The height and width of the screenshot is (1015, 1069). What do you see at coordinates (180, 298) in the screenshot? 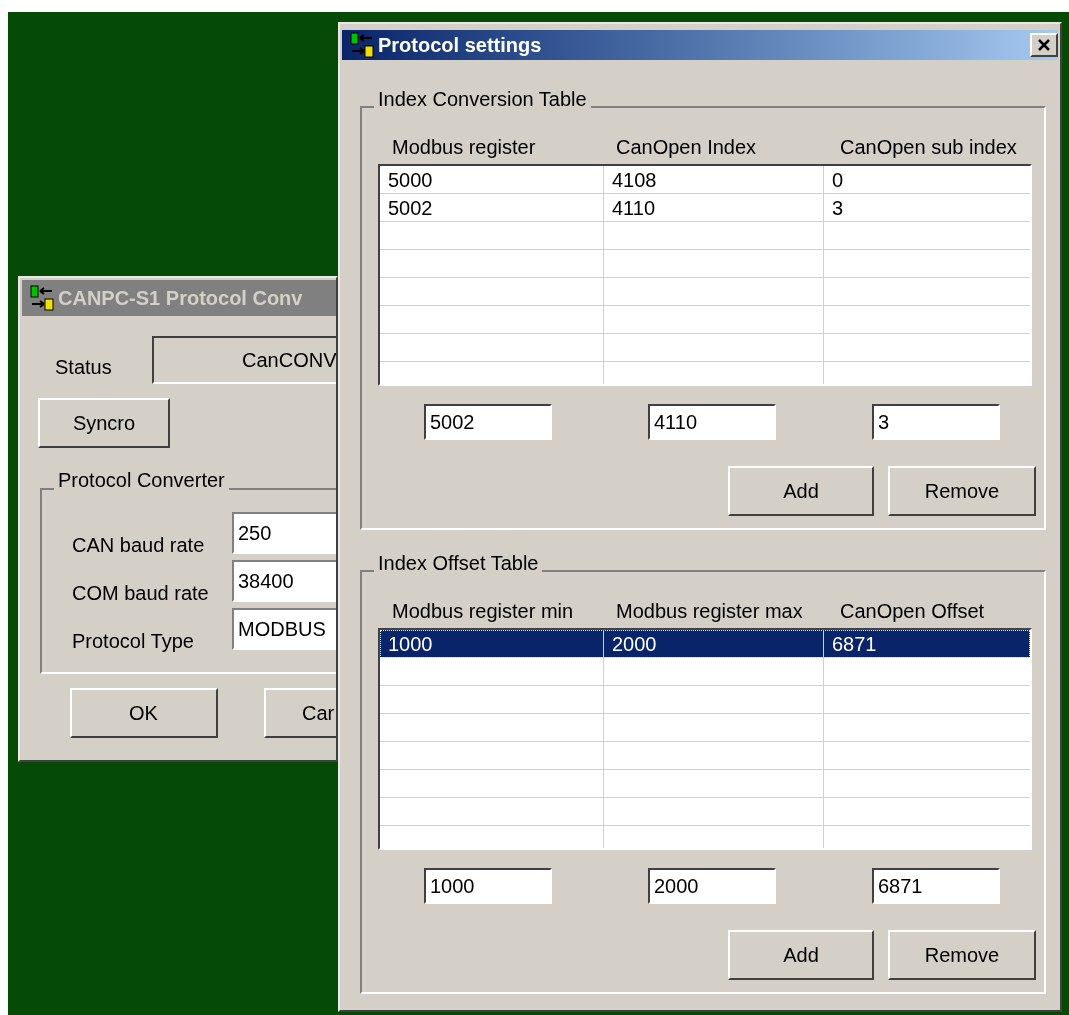
I see `window-title: CANPC-S1 Protocol Conv` at bounding box center [180, 298].